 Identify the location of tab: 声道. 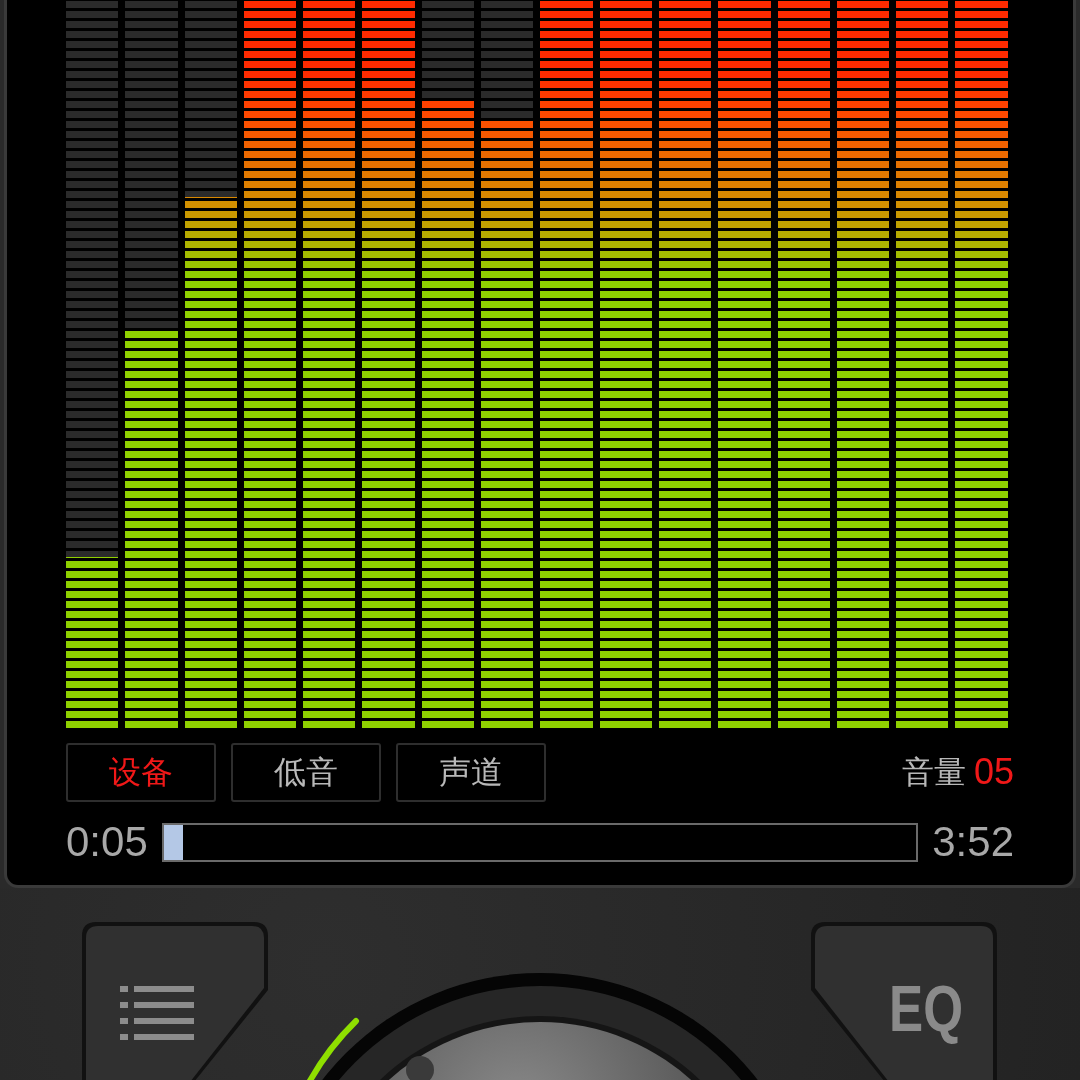
(471, 772).